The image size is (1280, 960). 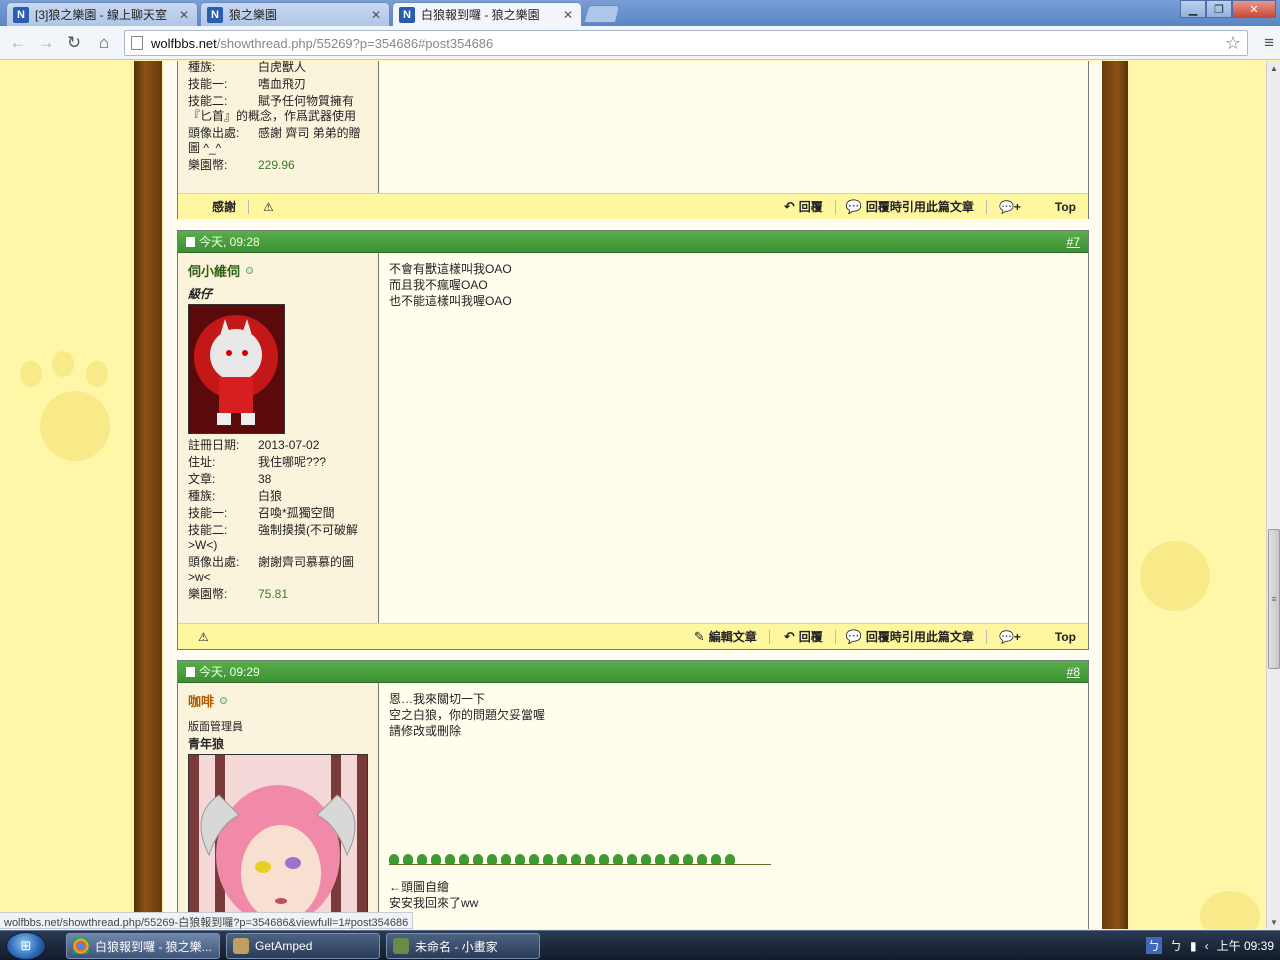 I want to click on tab-label: [3]狼之樂園 - 線上聊天室, so click(x=101, y=15).